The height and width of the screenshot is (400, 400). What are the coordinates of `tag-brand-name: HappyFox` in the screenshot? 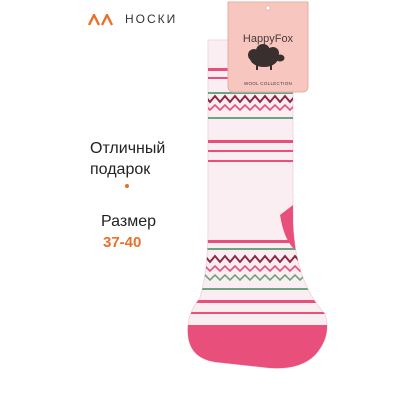 It's located at (268, 39).